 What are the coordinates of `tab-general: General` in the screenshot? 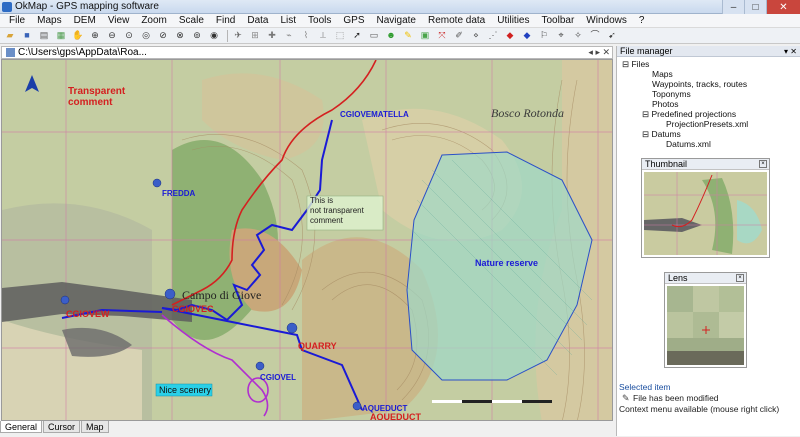 It's located at (21, 427).